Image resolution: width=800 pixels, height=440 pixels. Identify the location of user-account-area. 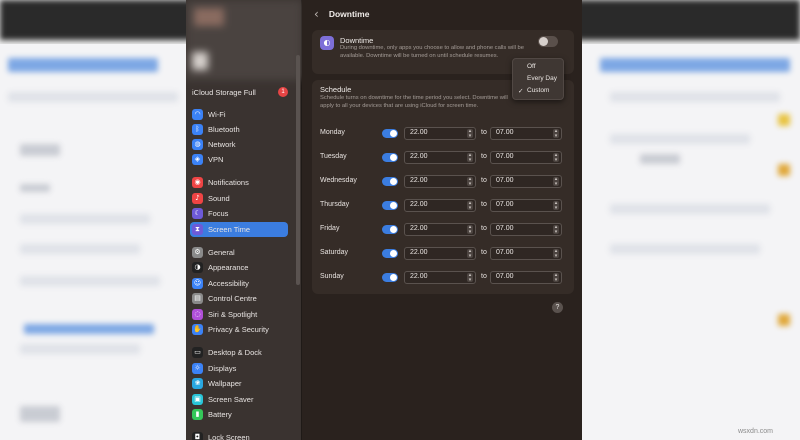
(244, 40).